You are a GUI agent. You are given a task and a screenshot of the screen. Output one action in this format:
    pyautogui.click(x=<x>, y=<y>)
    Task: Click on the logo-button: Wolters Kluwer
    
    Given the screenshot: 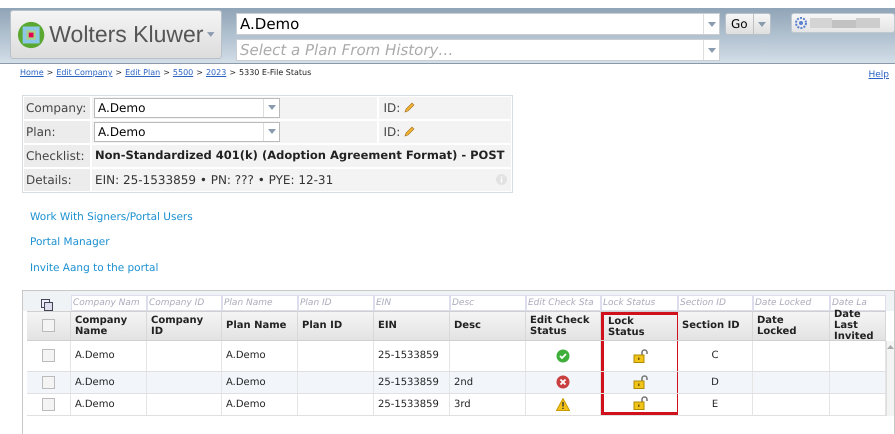 What is the action you would take?
    pyautogui.click(x=116, y=34)
    